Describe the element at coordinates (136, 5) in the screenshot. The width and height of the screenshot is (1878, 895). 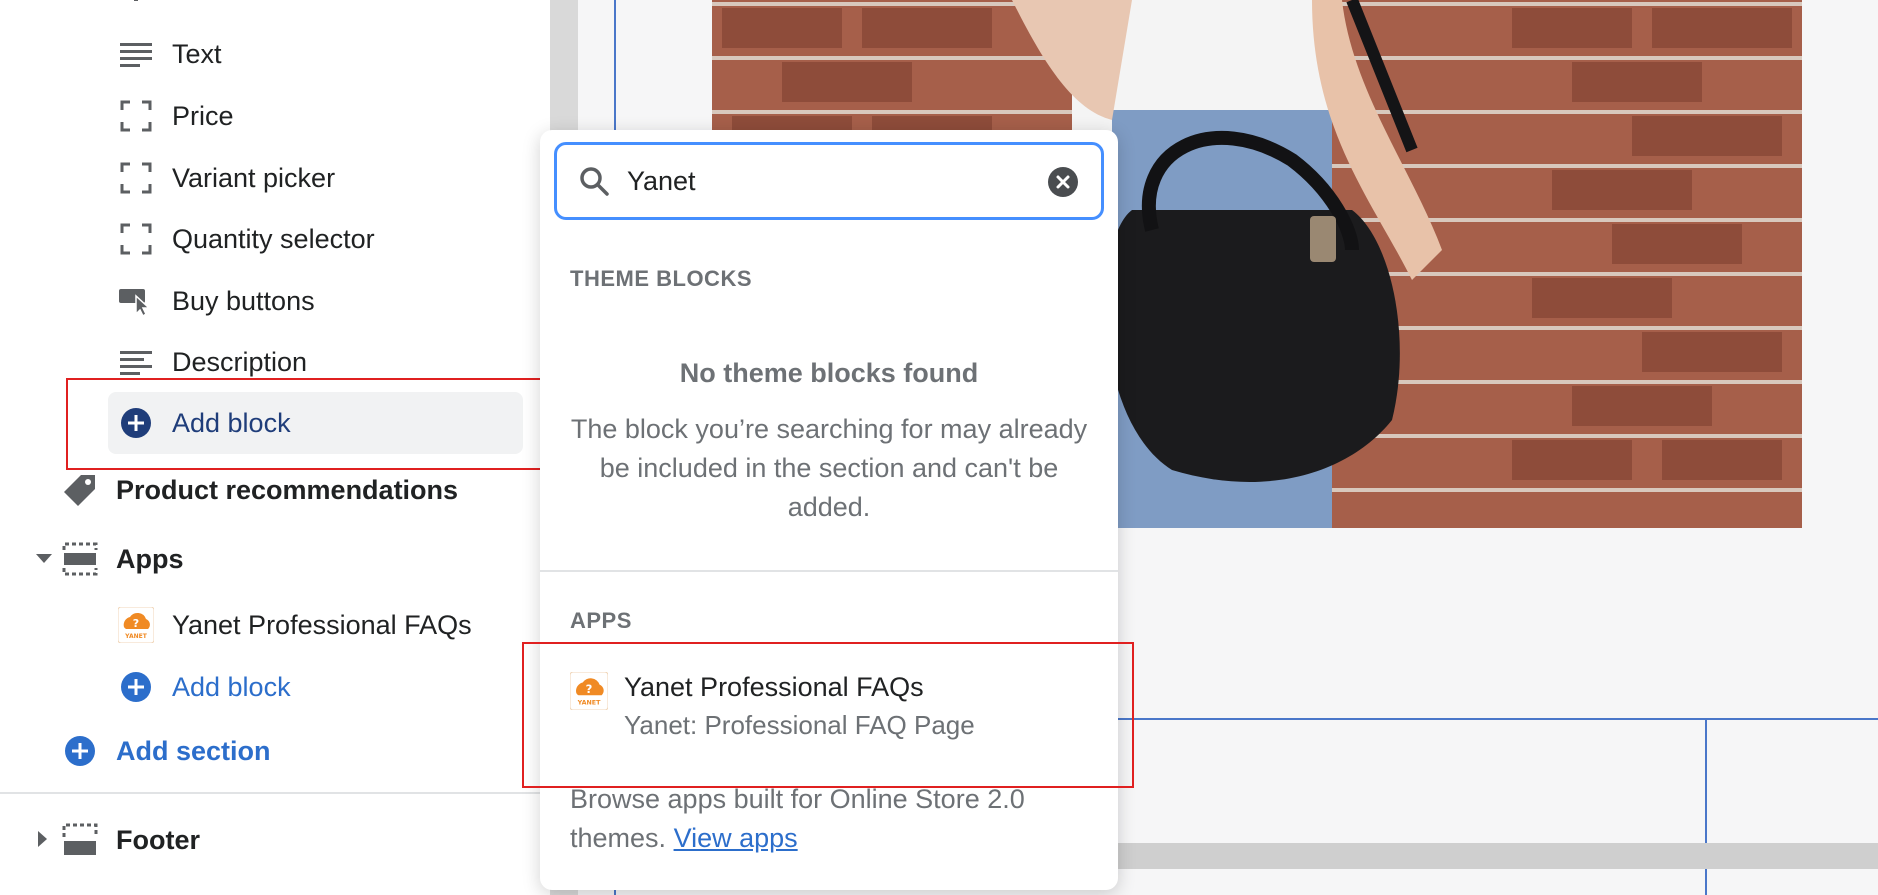
I see `title-icon` at that location.